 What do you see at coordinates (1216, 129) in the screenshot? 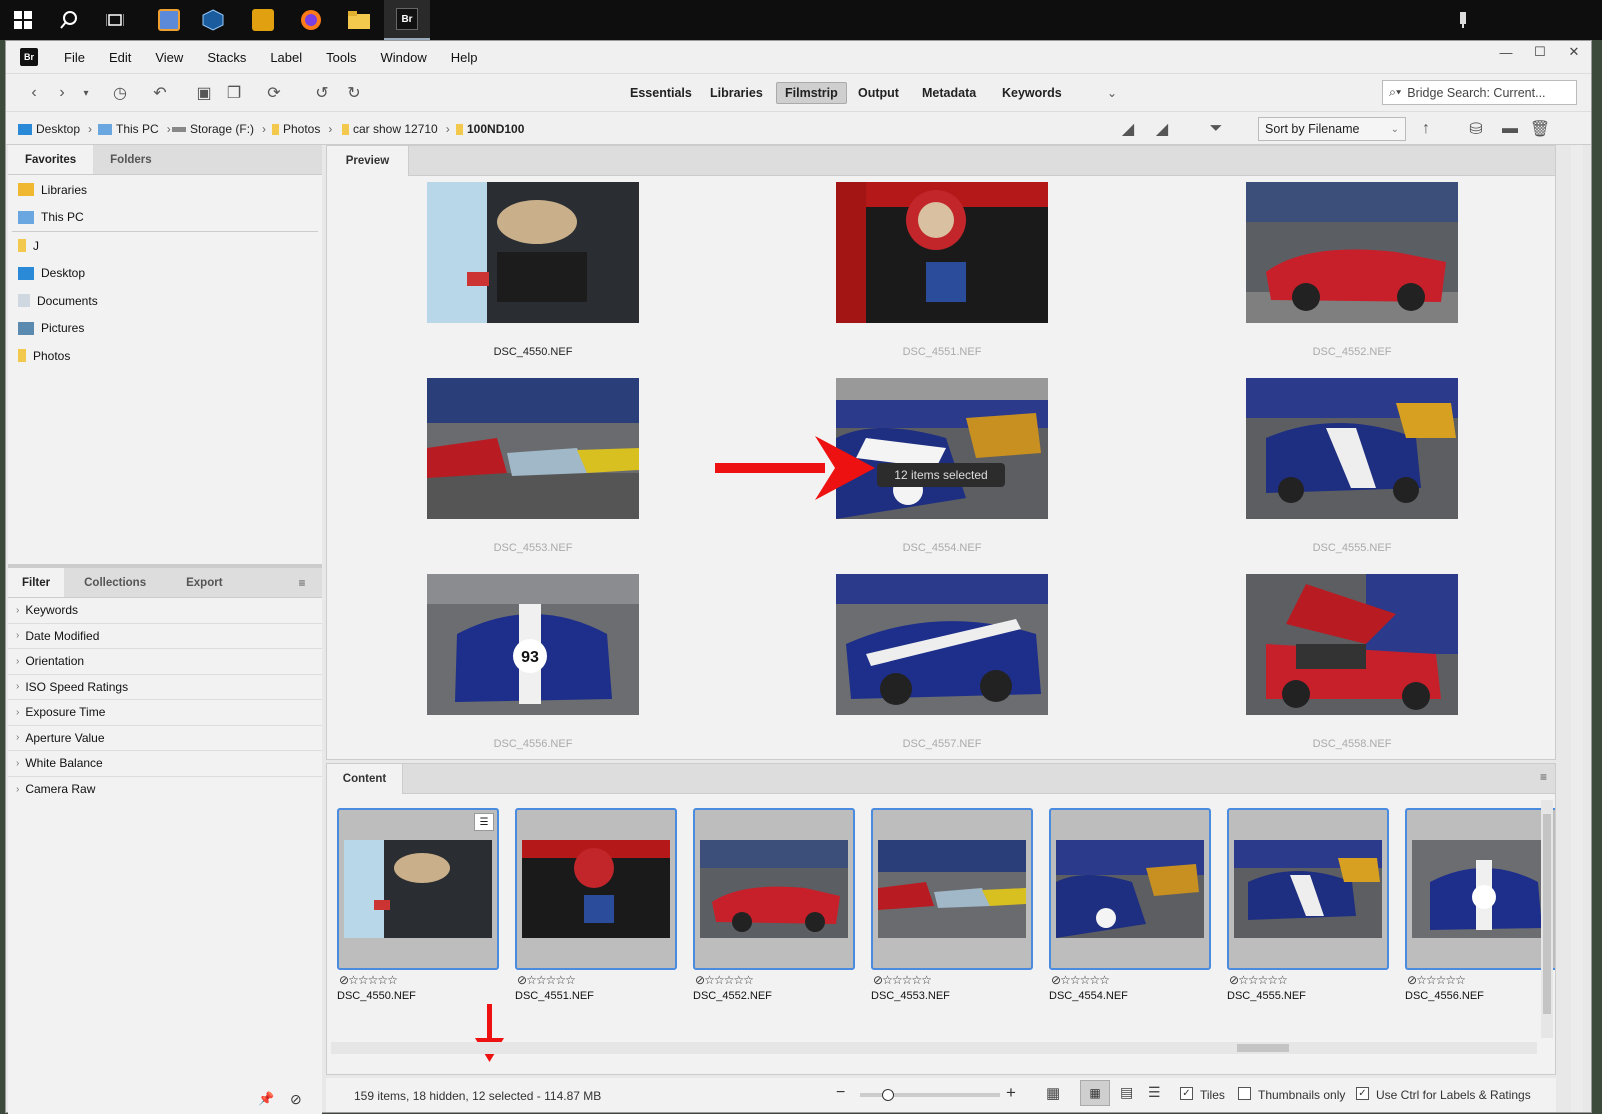
I see `filter-items-icon: ⏷` at bounding box center [1216, 129].